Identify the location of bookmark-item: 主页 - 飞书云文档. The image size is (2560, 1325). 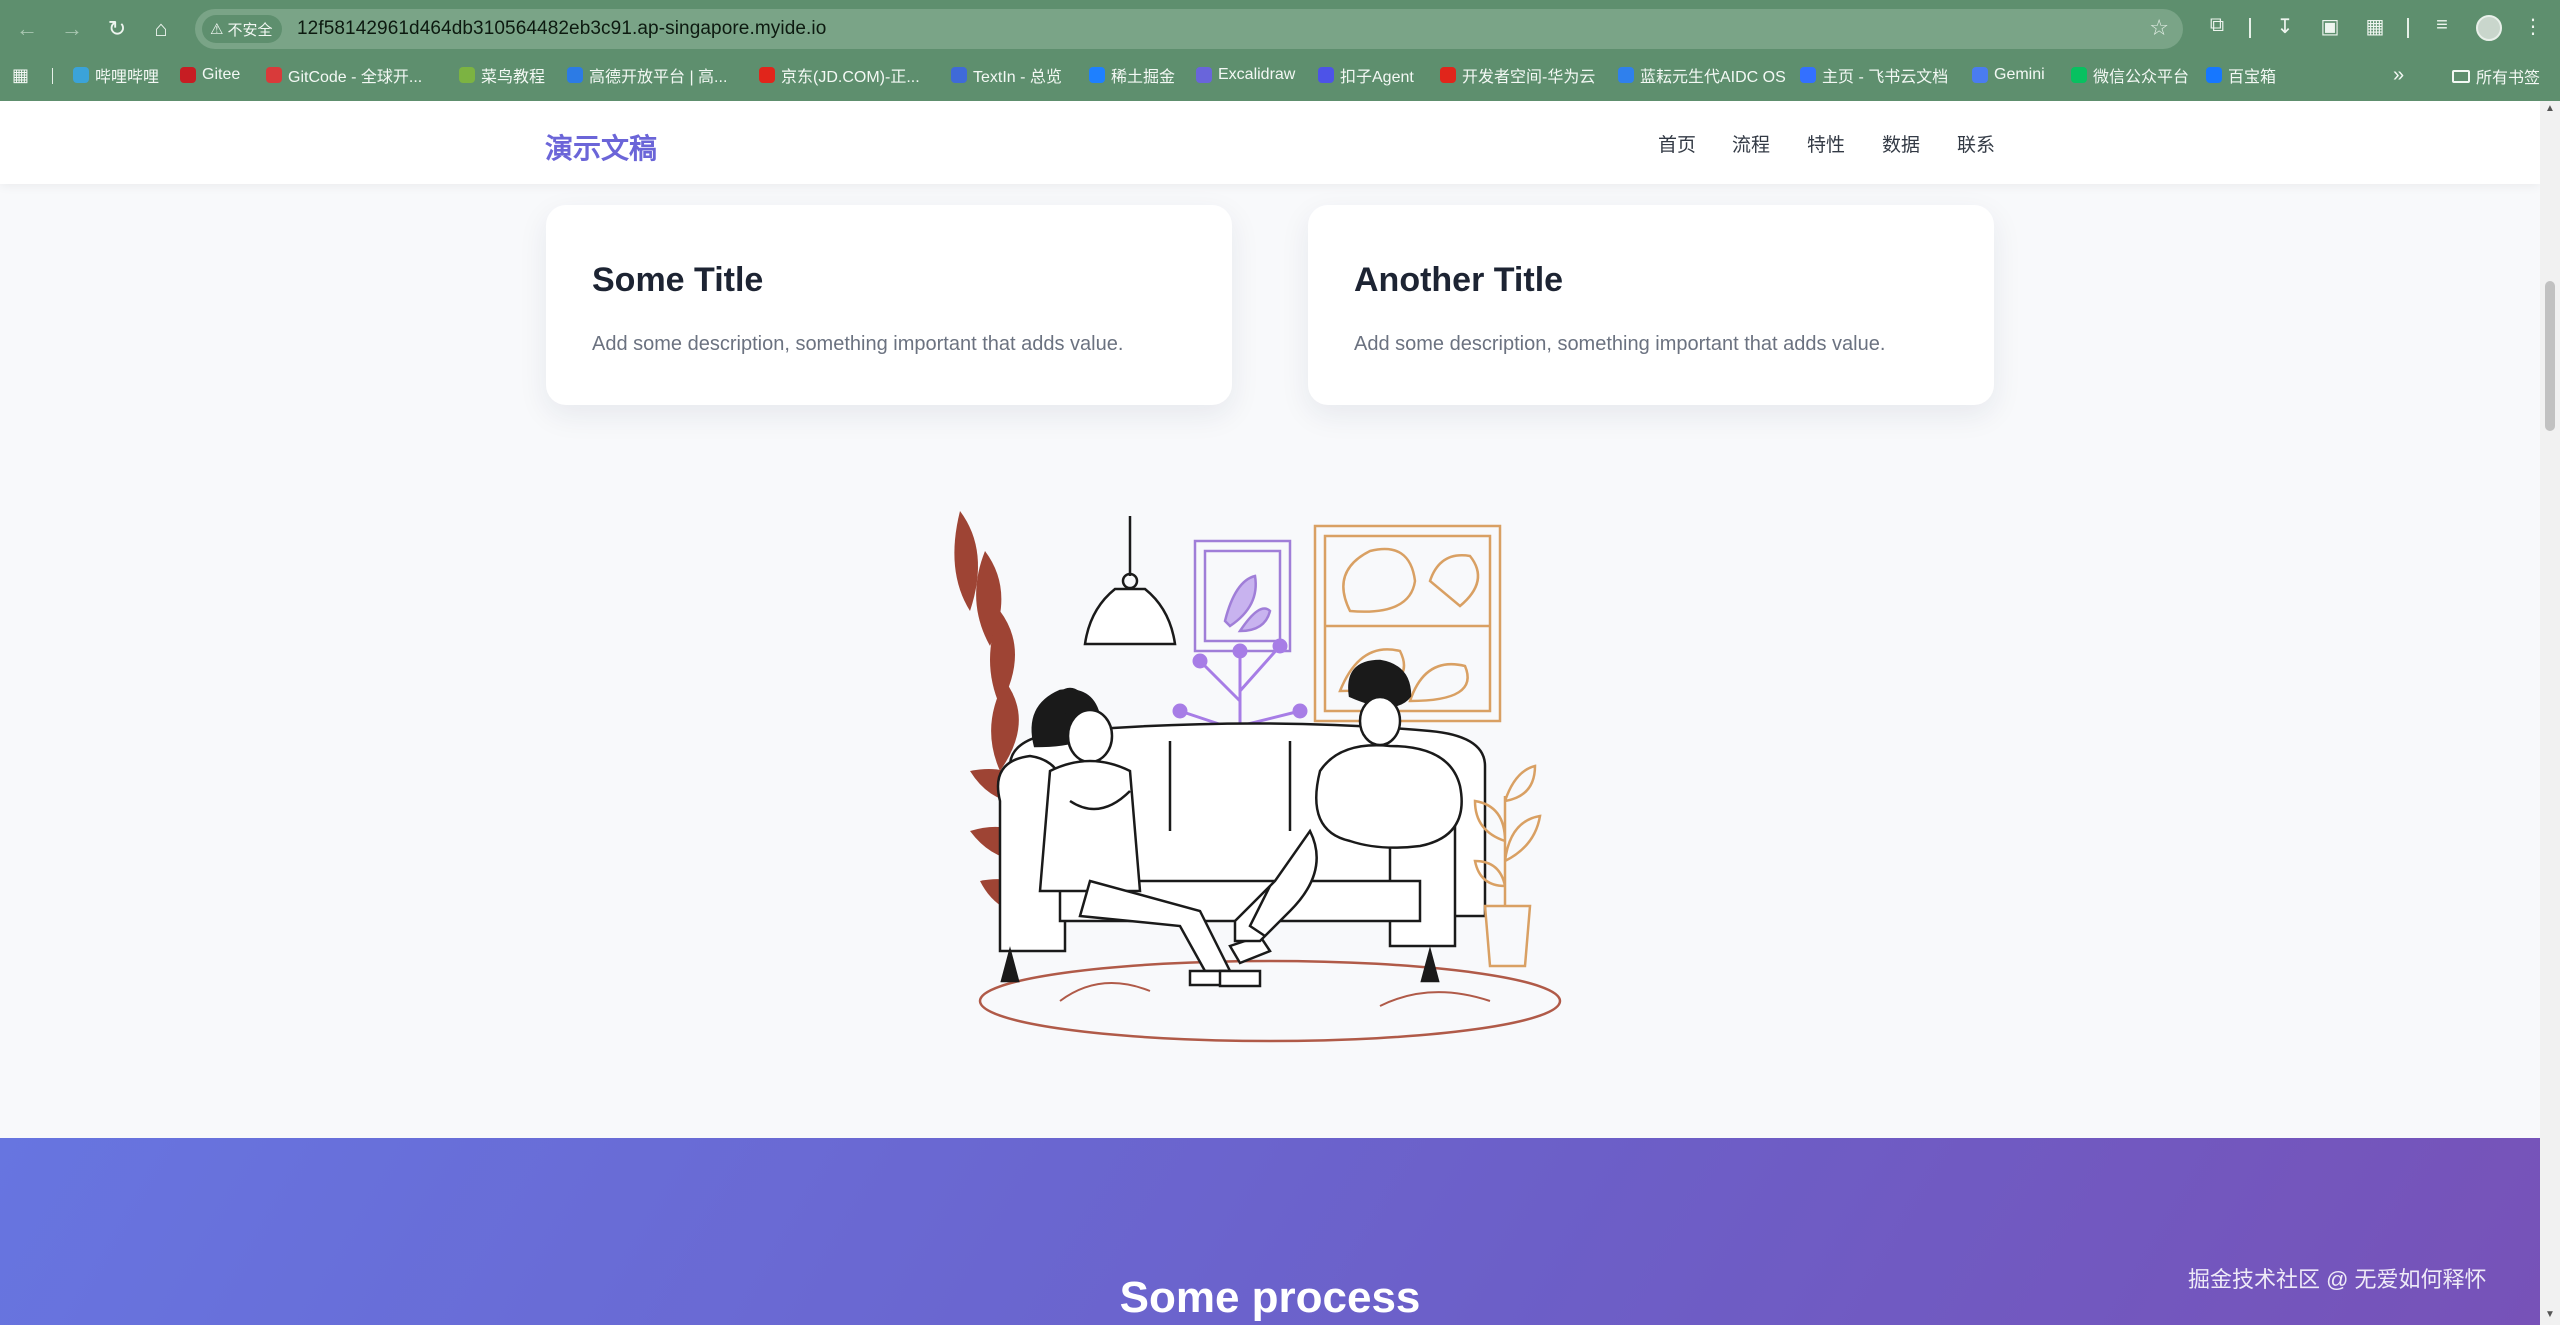
(1874, 75).